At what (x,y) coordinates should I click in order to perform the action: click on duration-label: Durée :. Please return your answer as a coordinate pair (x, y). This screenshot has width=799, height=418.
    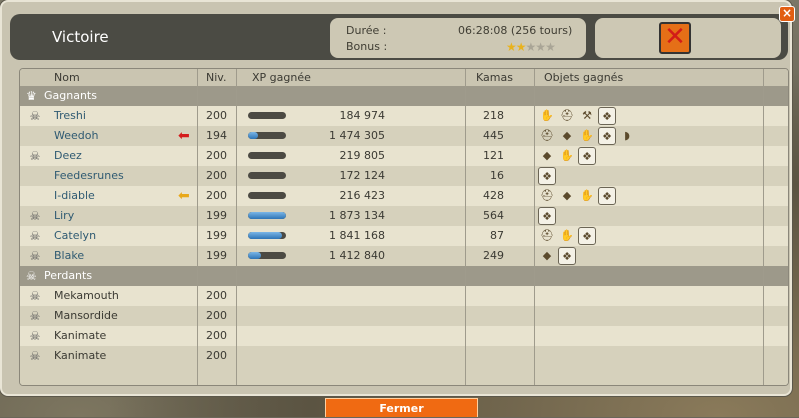
    Looking at the image, I should click on (366, 30).